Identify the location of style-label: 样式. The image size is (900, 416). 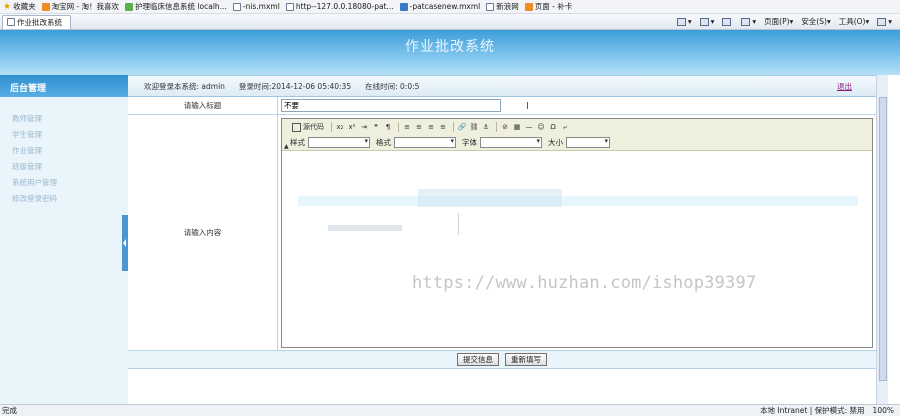
(297, 142).